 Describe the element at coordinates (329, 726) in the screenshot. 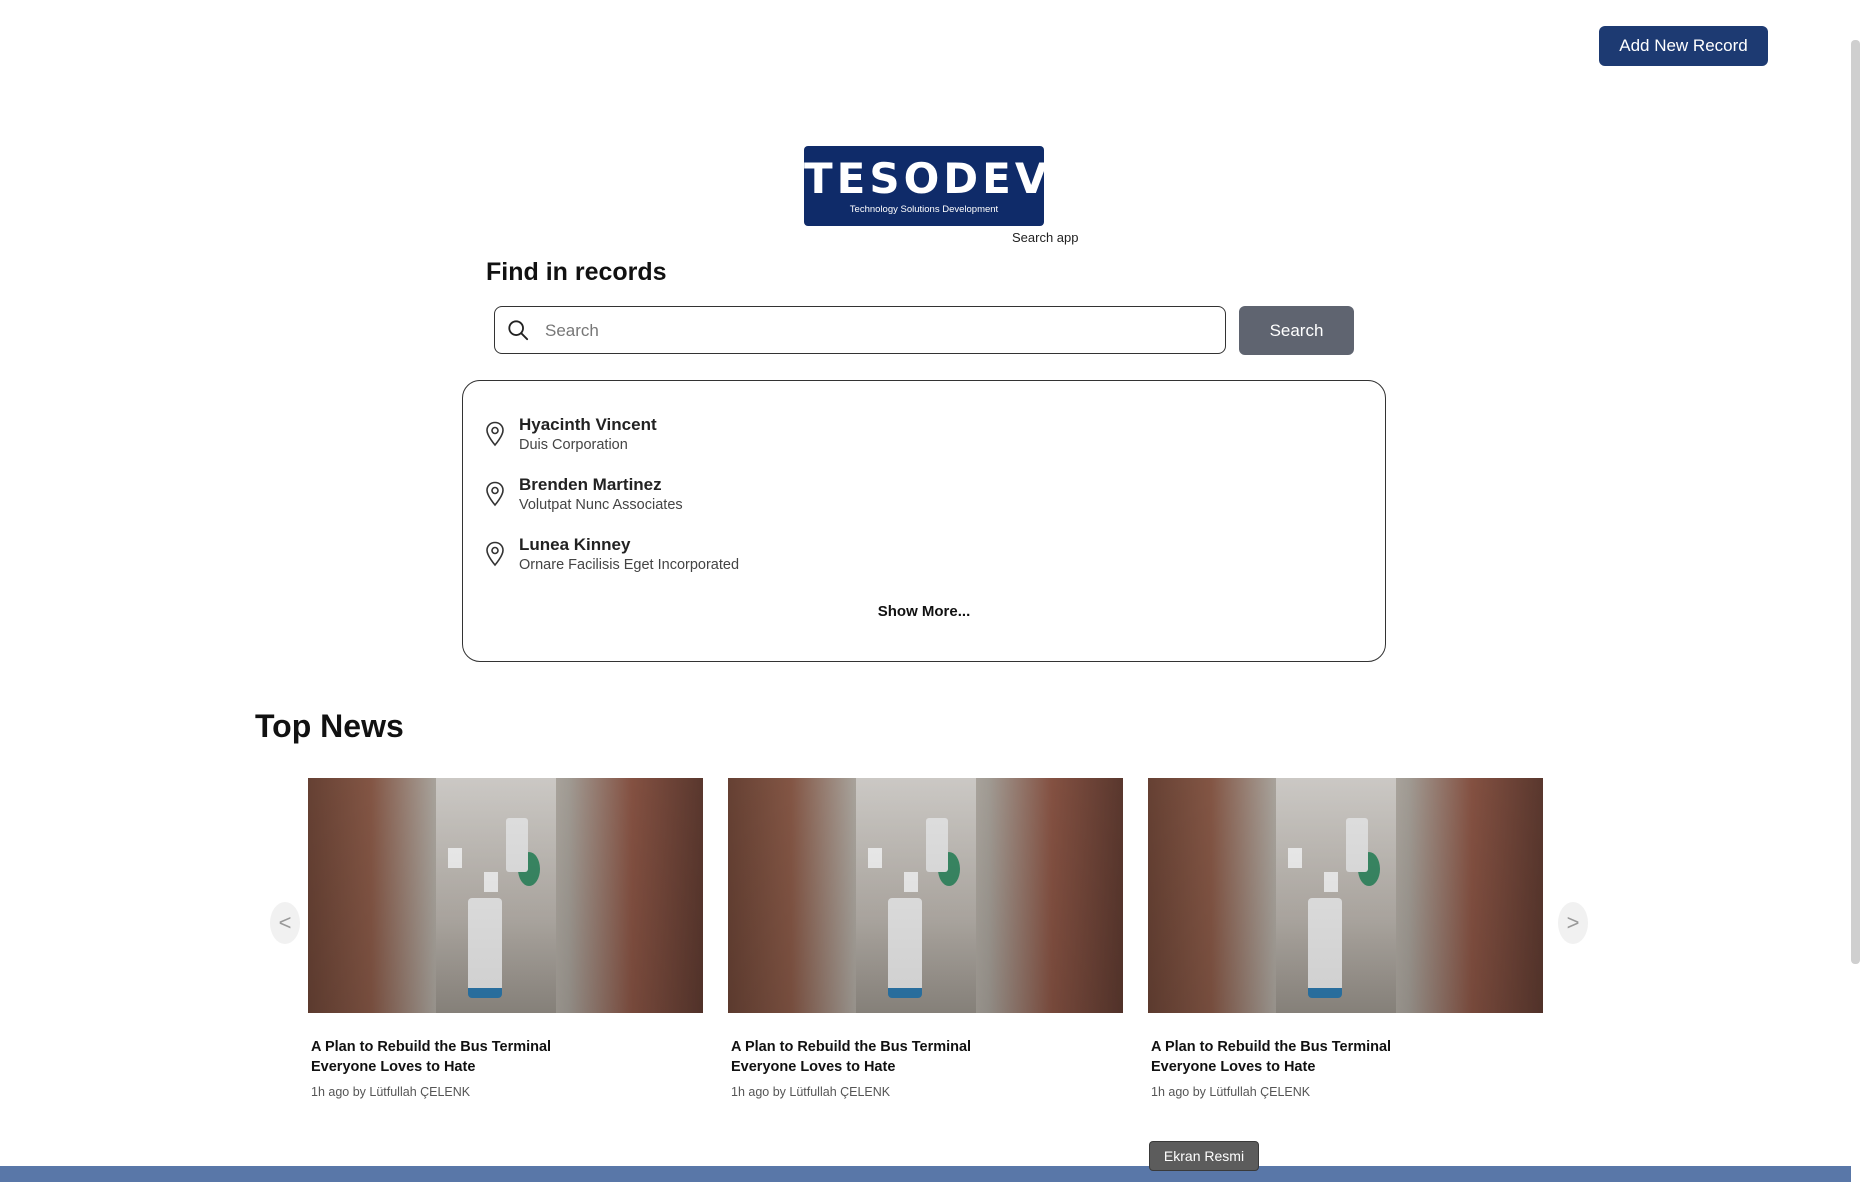

I see `top-news-title: Top News` at that location.